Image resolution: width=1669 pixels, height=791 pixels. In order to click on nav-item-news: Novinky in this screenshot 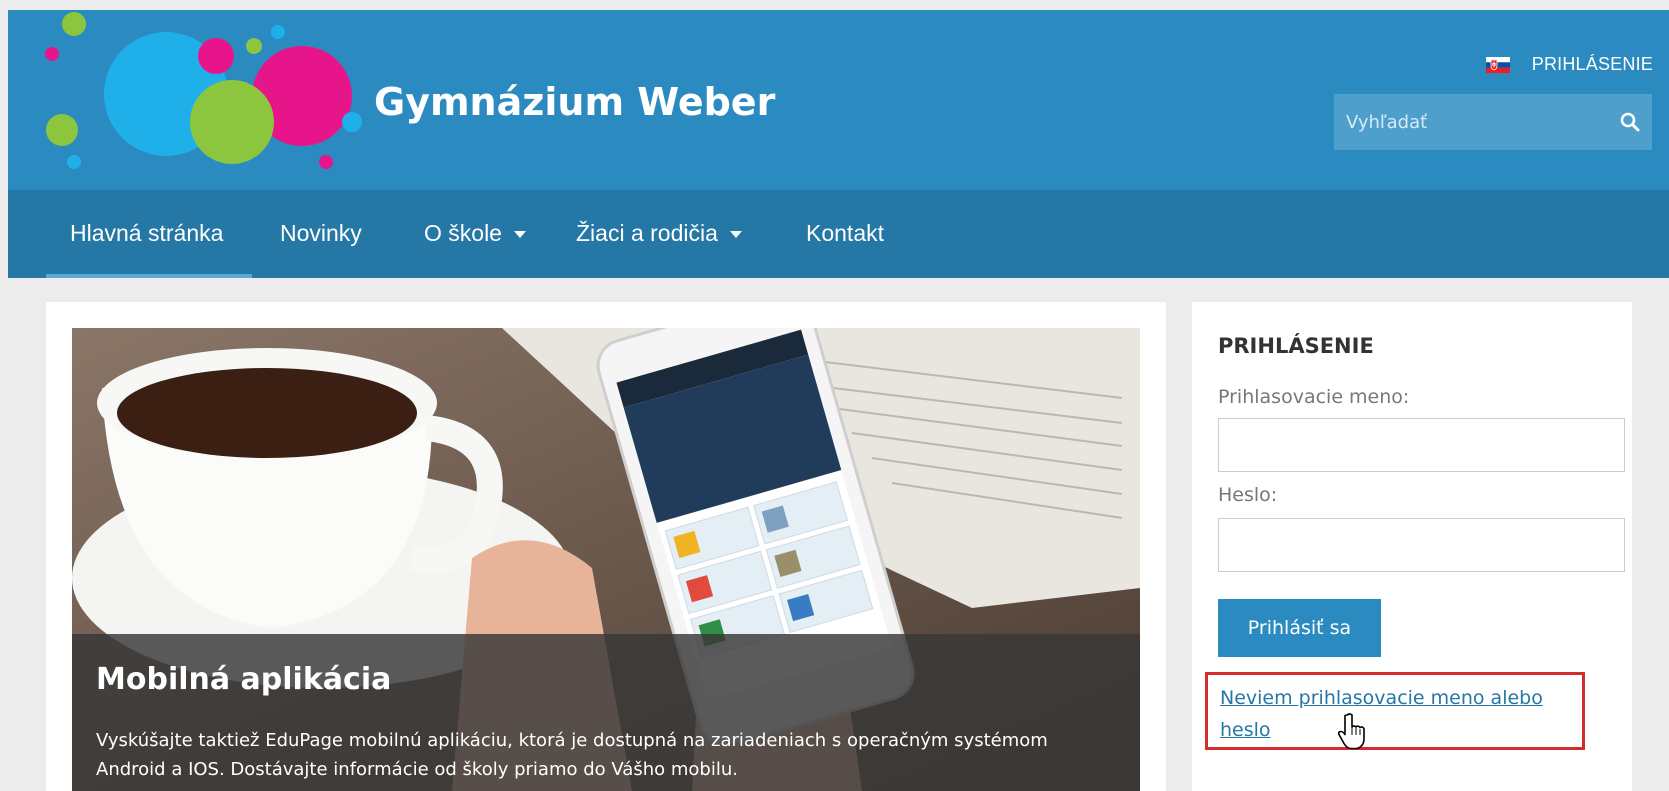, I will do `click(321, 234)`.